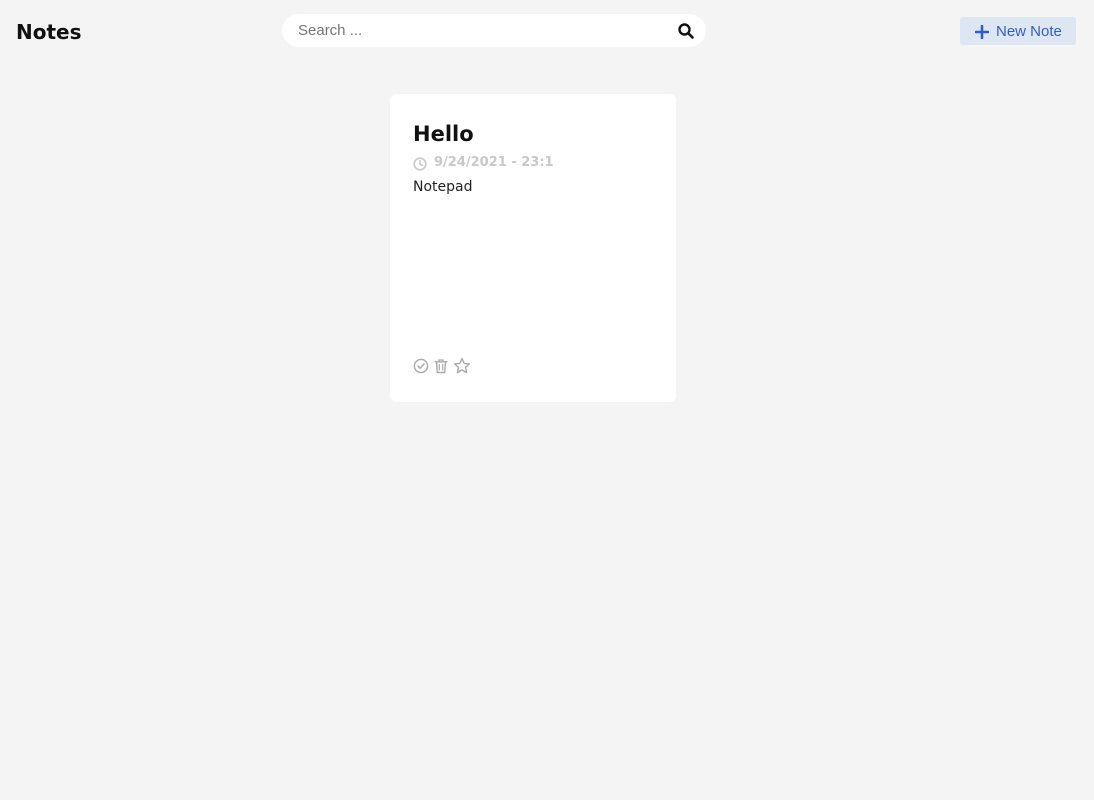 The image size is (1094, 800). I want to click on search-input, so click(483, 30).